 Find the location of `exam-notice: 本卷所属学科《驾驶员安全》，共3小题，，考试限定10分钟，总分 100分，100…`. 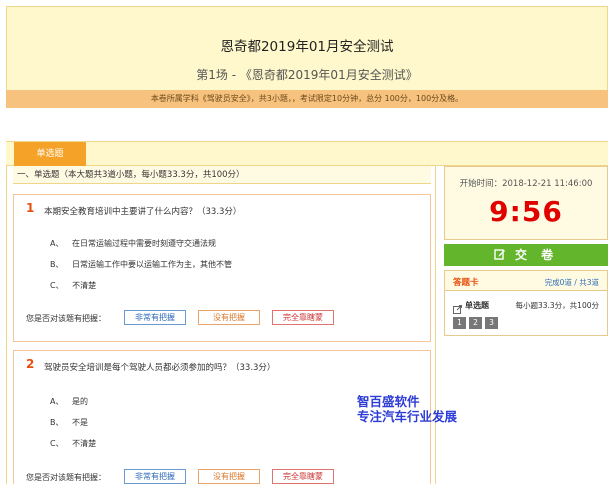

exam-notice: 本卷所属学科《驾驶员安全》，共3小题，，考试限定10分钟，总分 100分，100… is located at coordinates (307, 99).